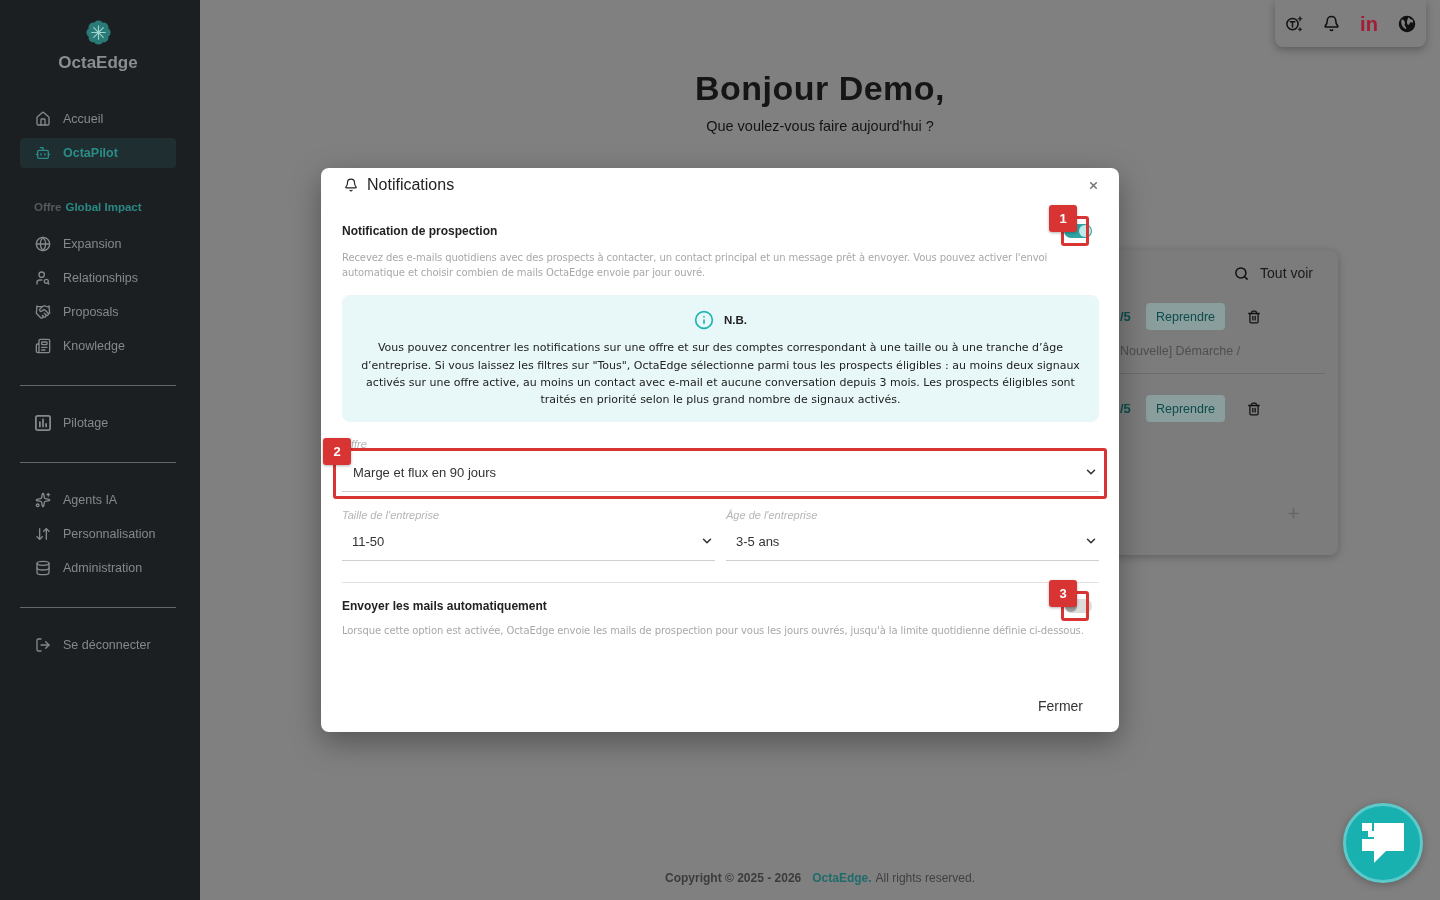  What do you see at coordinates (359, 443) in the screenshot?
I see `field-label: ffre` at bounding box center [359, 443].